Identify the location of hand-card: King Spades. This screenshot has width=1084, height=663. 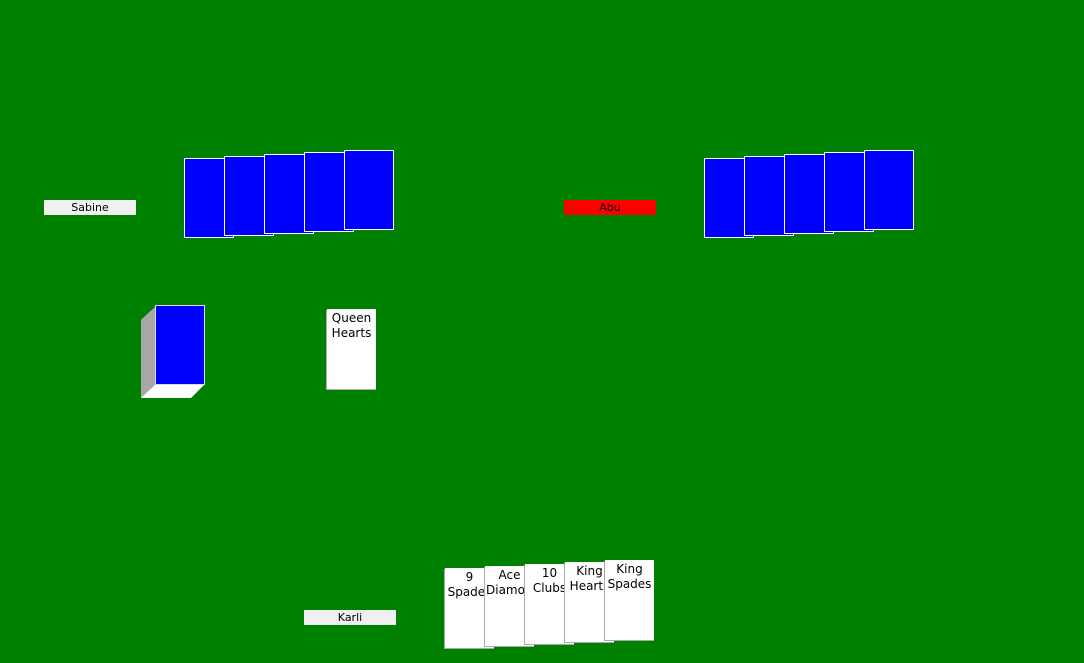
(629, 600).